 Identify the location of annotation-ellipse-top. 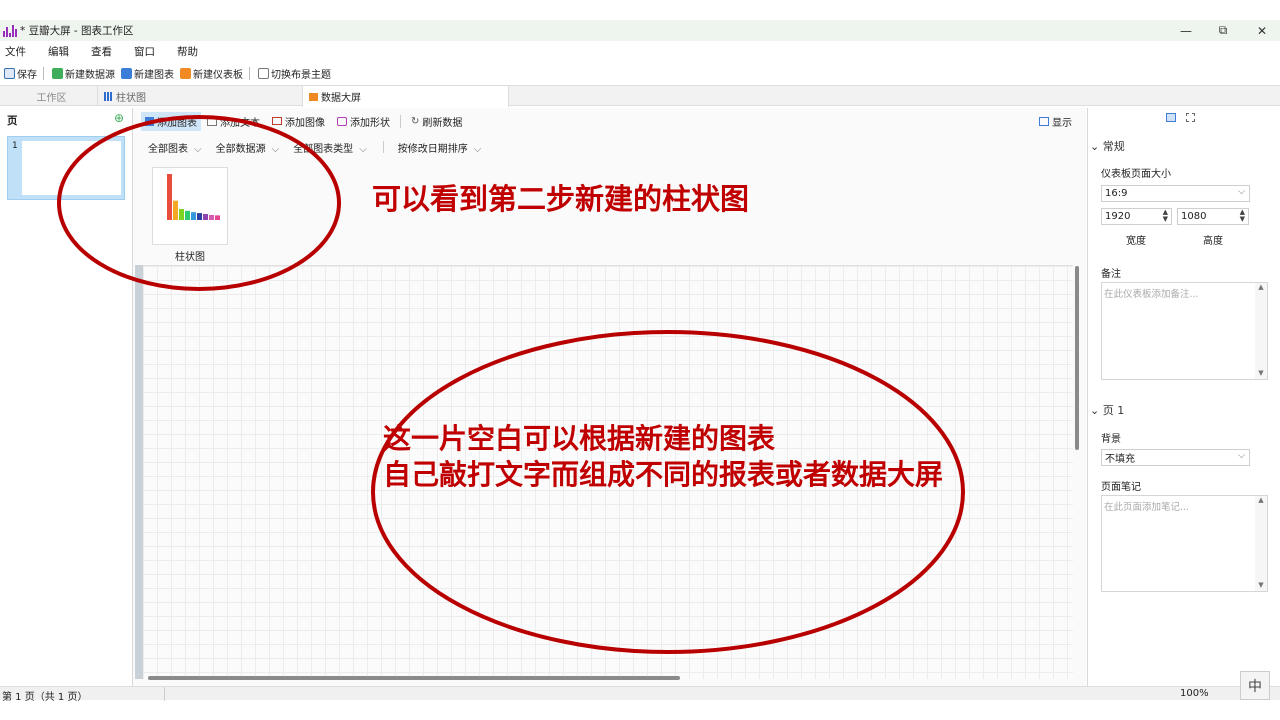
(199, 203).